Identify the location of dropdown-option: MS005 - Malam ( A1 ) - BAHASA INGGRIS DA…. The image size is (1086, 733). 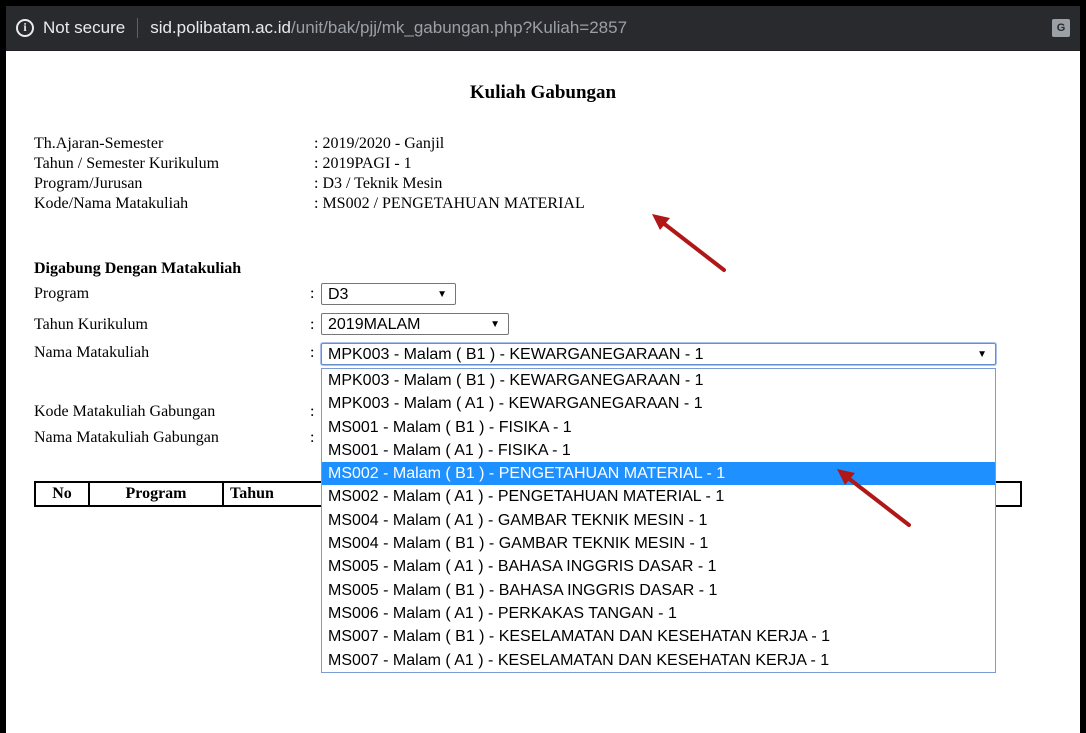
(658, 566).